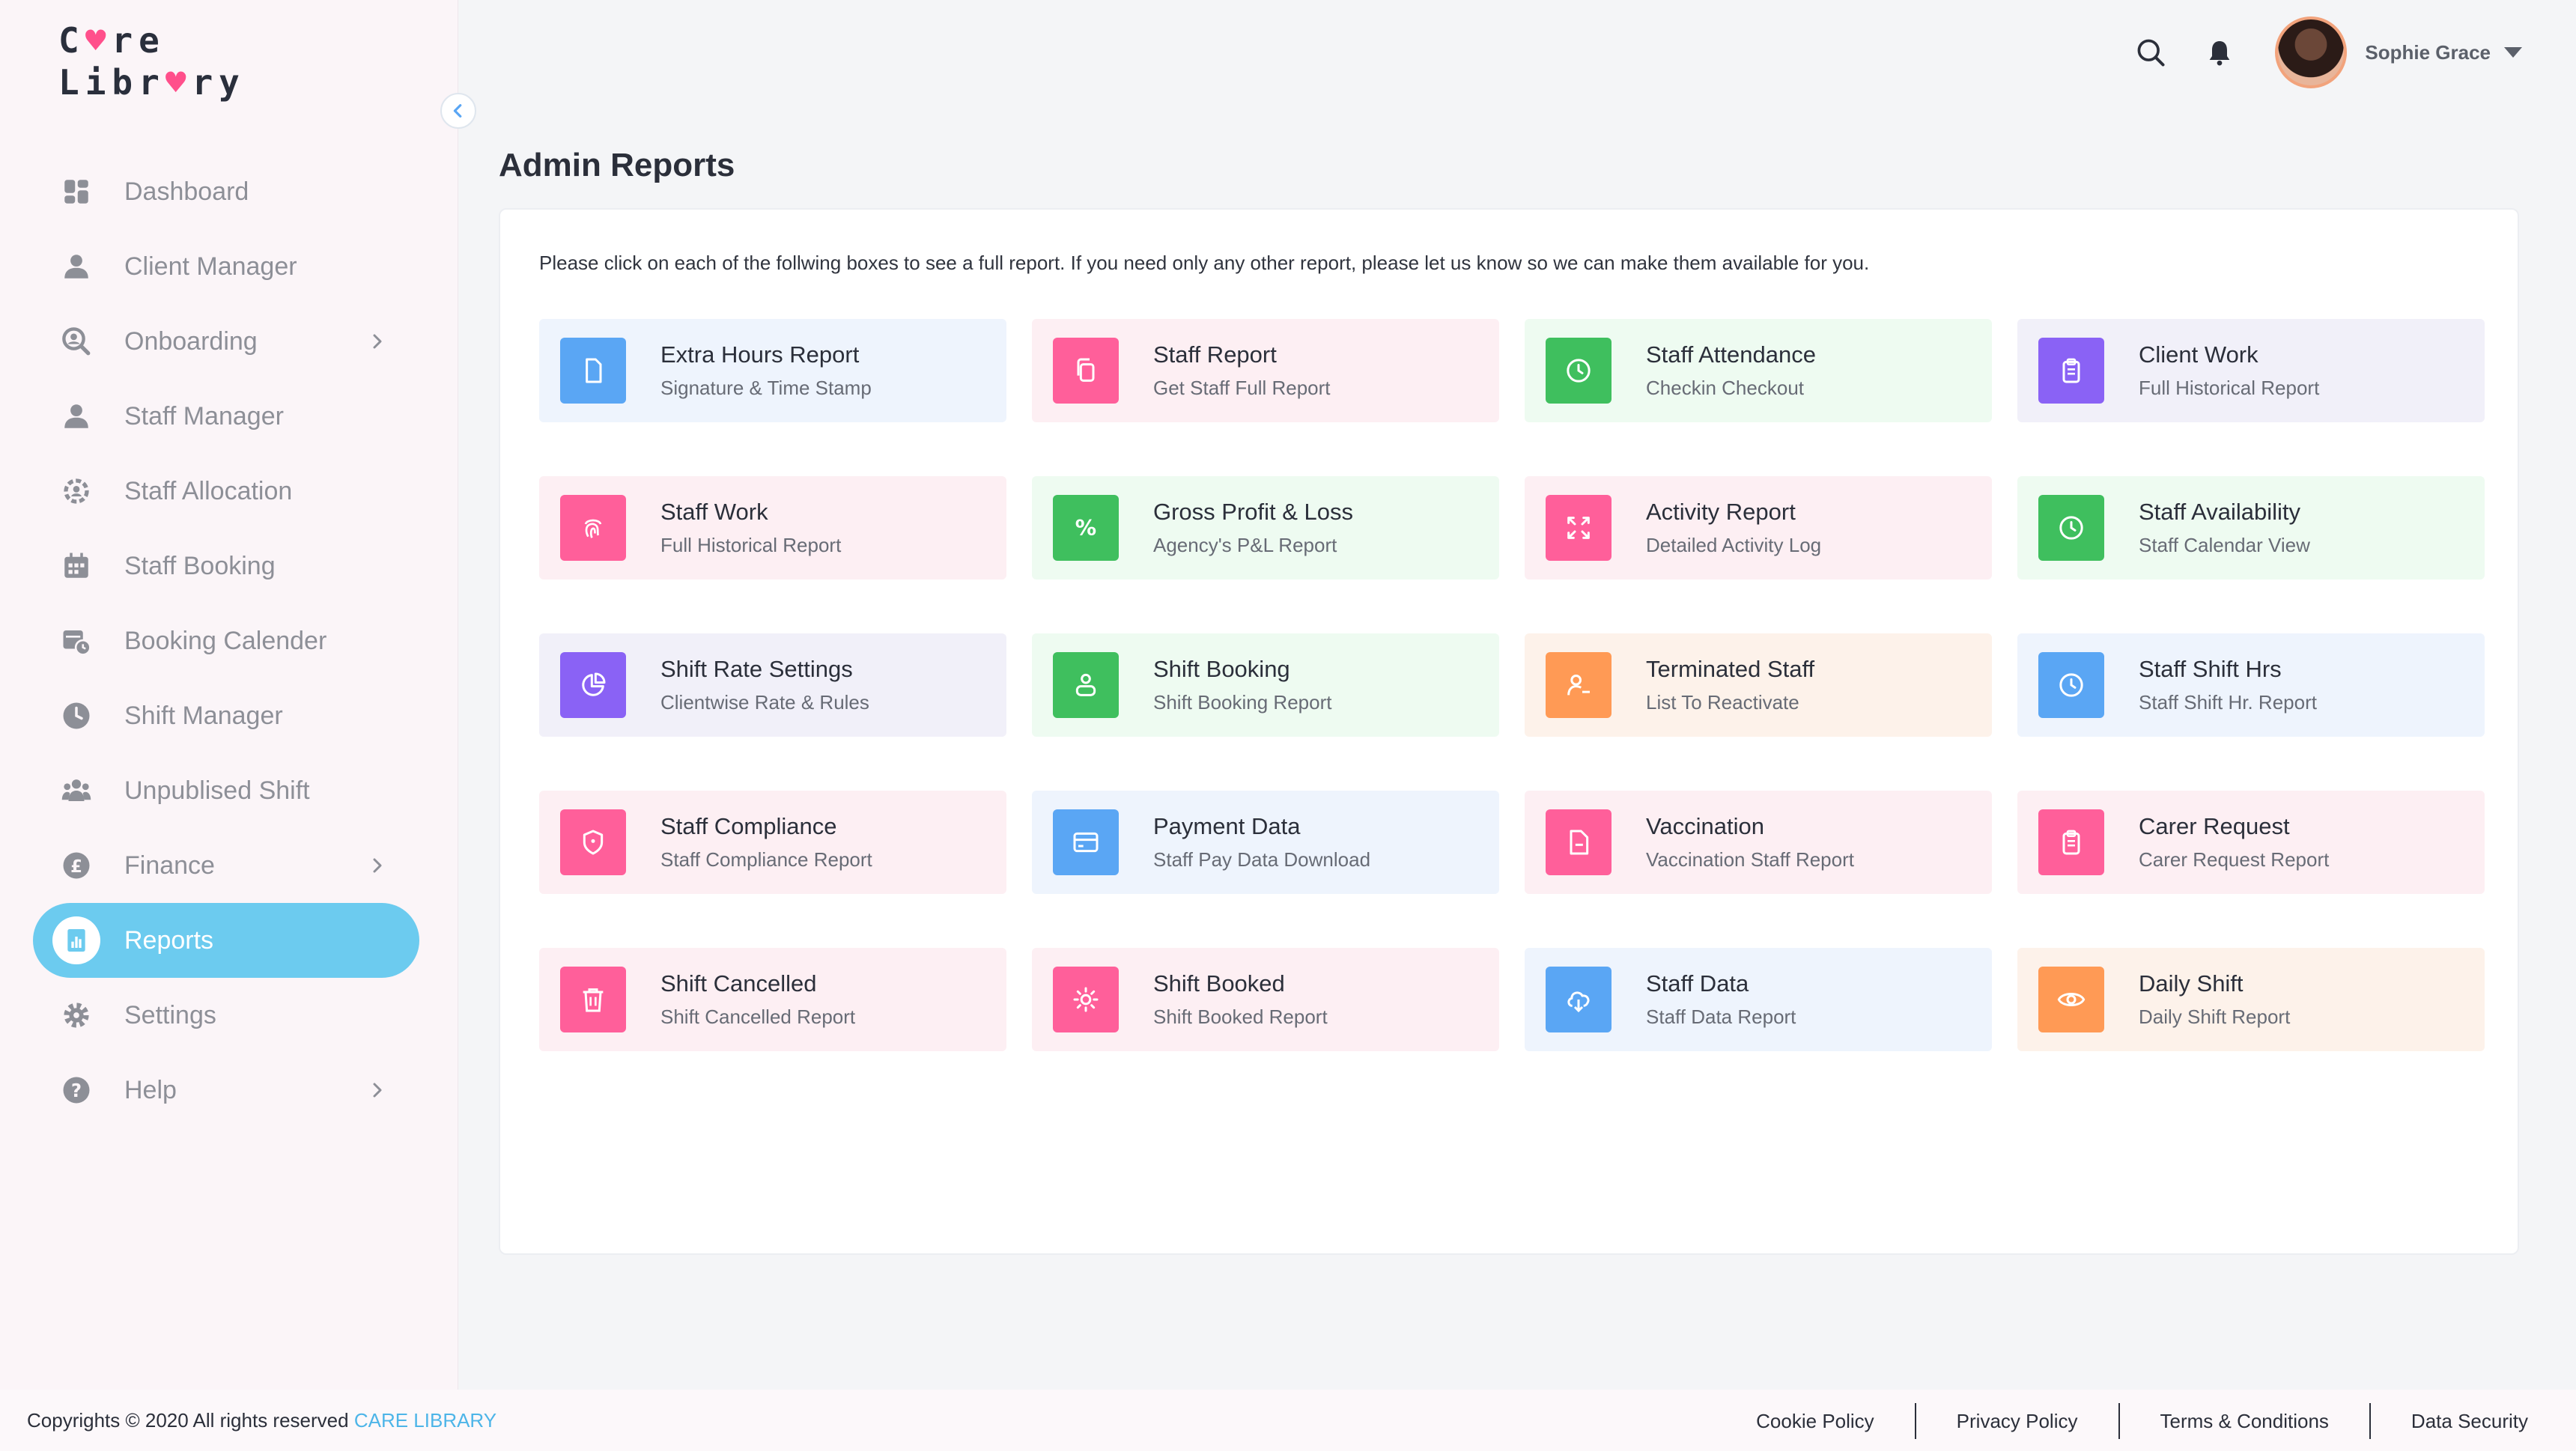 This screenshot has height=1451, width=2576. What do you see at coordinates (2513, 53) in the screenshot?
I see `caret-down-icon` at bounding box center [2513, 53].